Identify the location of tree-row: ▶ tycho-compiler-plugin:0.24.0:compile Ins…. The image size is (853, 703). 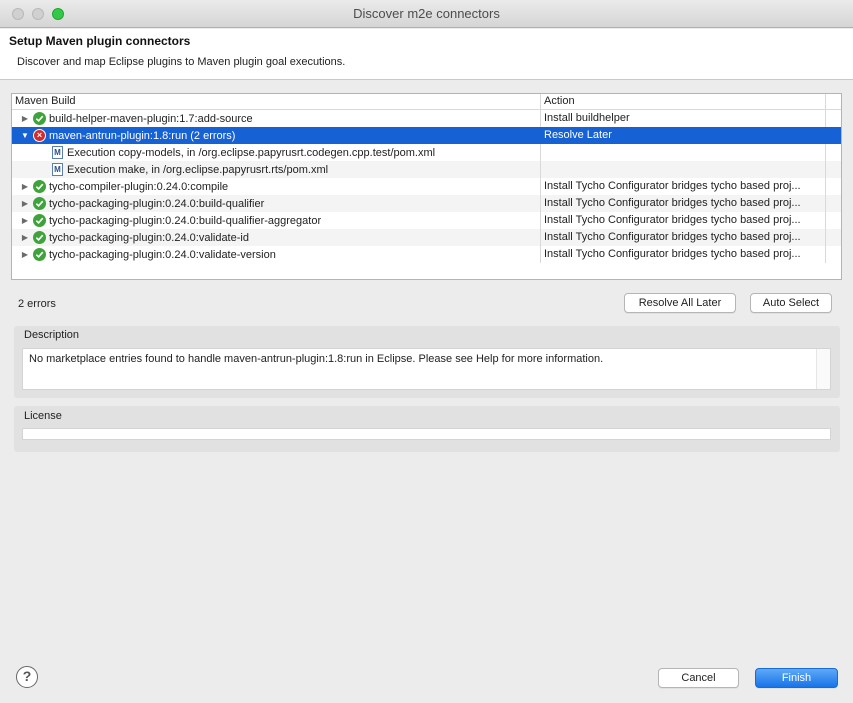
(426, 186).